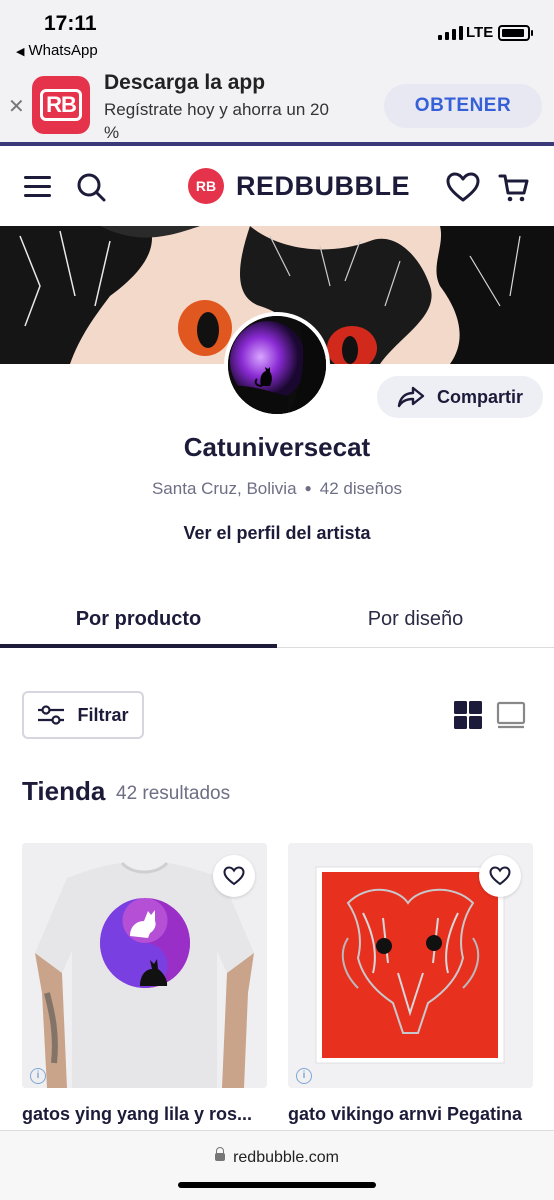 The height and width of the screenshot is (1200, 554). Describe the element at coordinates (220, 1154) in the screenshot. I see `lock-icon` at that location.